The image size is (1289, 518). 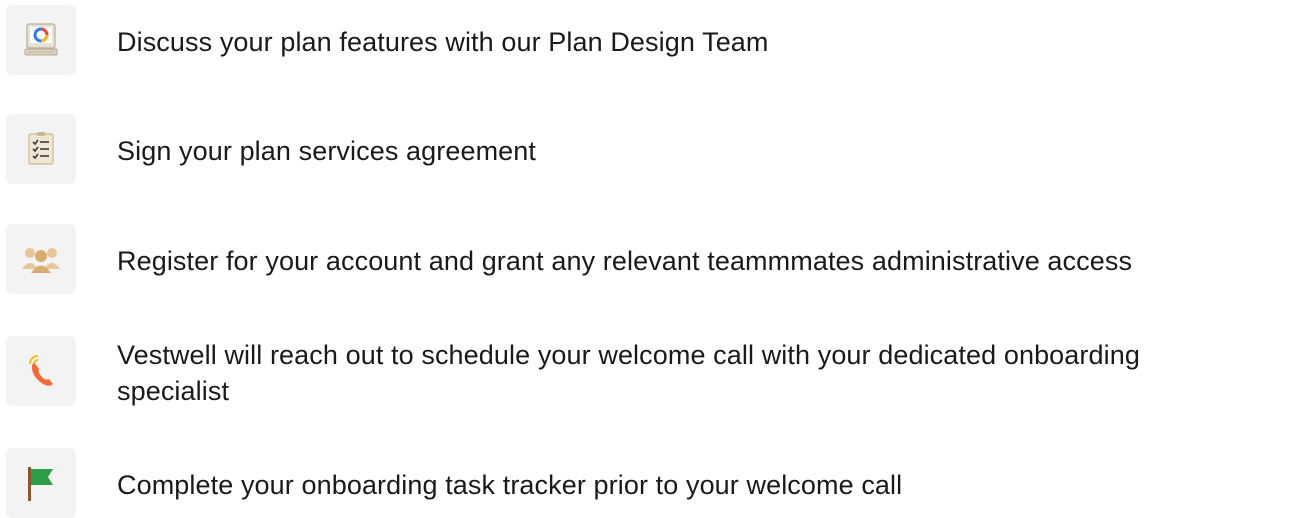 What do you see at coordinates (41, 149) in the screenshot?
I see `checklist-icon` at bounding box center [41, 149].